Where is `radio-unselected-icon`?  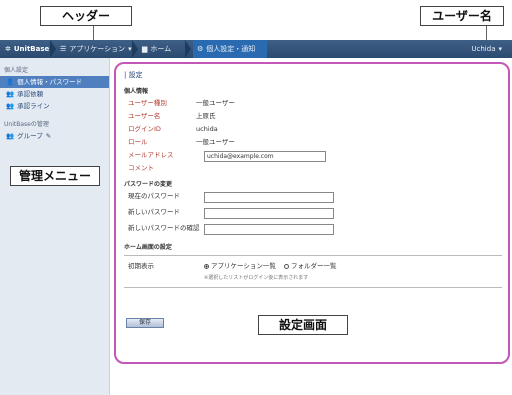 radio-unselected-icon is located at coordinates (286, 266).